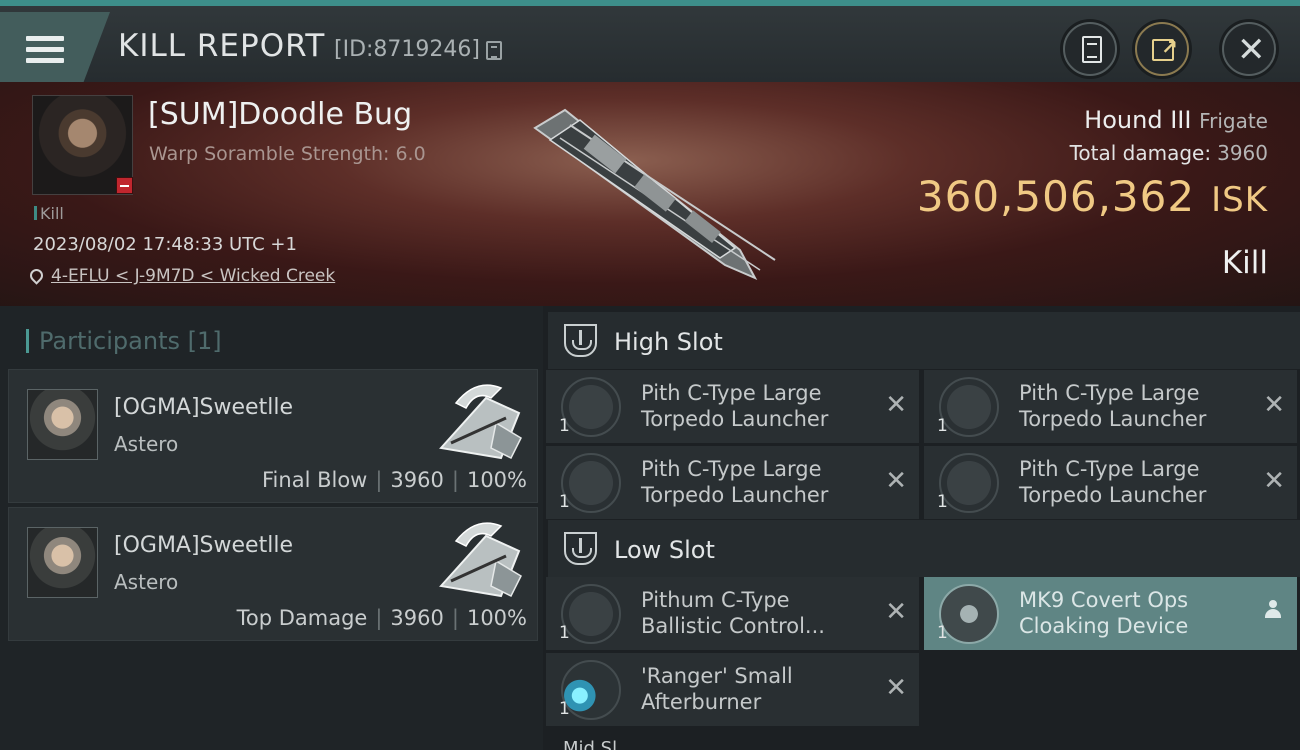 This screenshot has height=750, width=1300. What do you see at coordinates (165, 244) in the screenshot?
I see `kill-datetime: 2023/08/02 17:48:33 UTC +1` at bounding box center [165, 244].